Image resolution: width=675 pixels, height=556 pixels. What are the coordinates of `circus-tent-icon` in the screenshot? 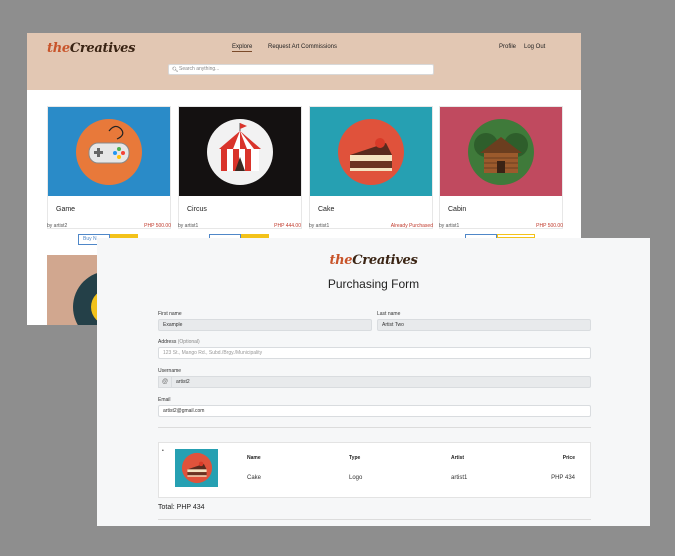 It's located at (240, 151).